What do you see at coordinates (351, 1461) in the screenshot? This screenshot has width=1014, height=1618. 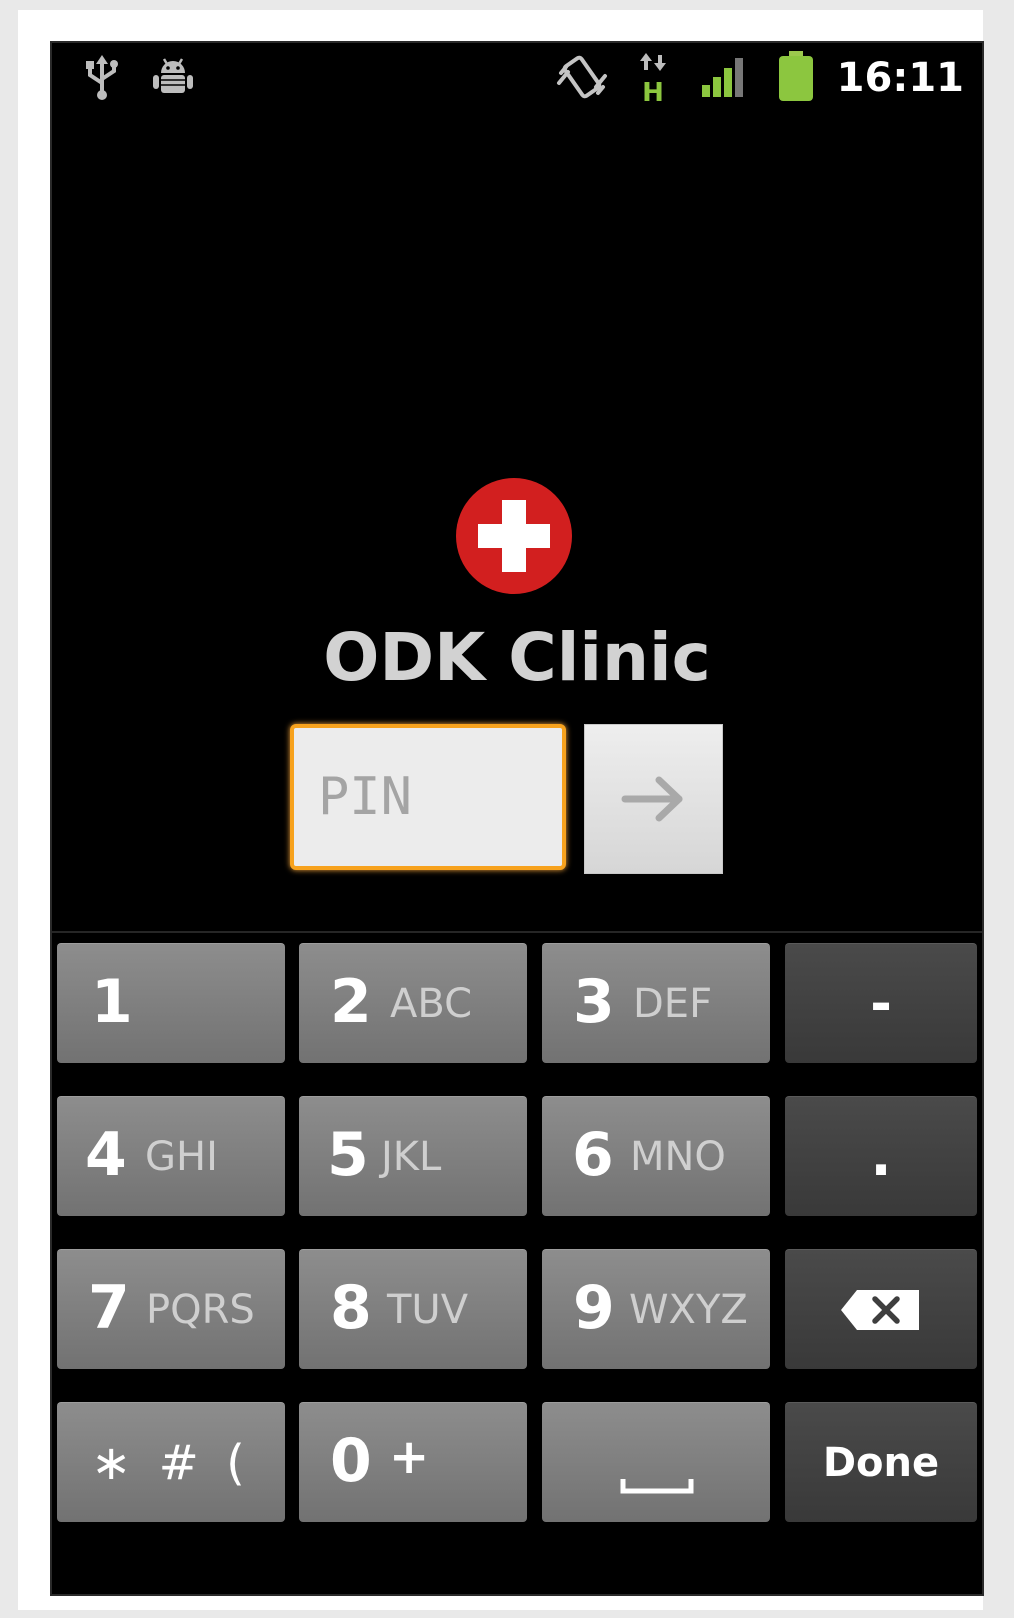 I see `key-number: 0` at bounding box center [351, 1461].